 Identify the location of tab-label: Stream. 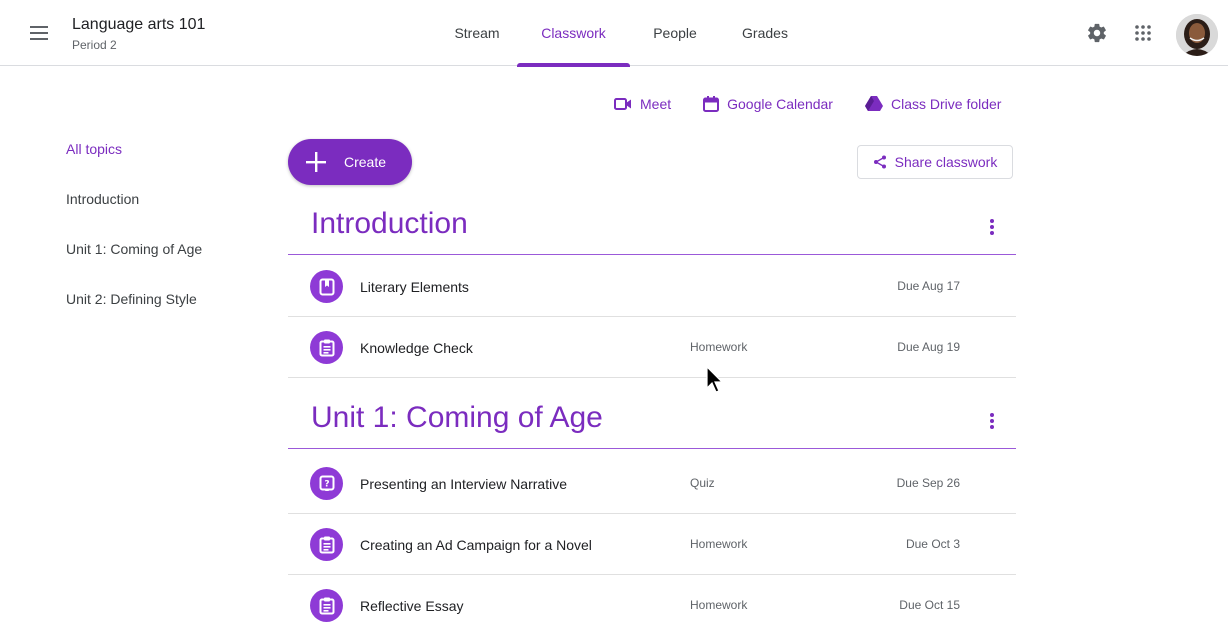
(477, 33).